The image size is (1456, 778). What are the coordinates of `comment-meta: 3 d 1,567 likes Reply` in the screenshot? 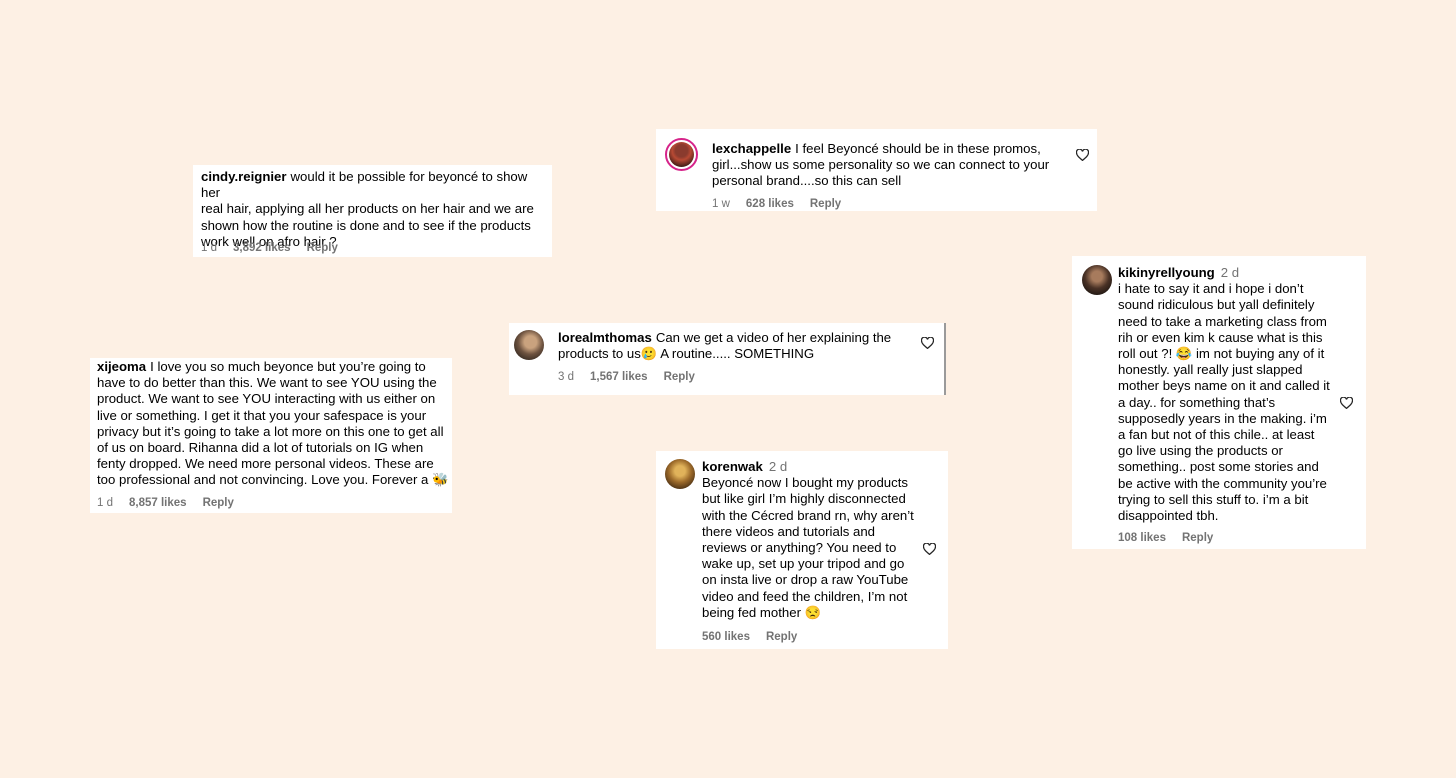 It's located at (634, 377).